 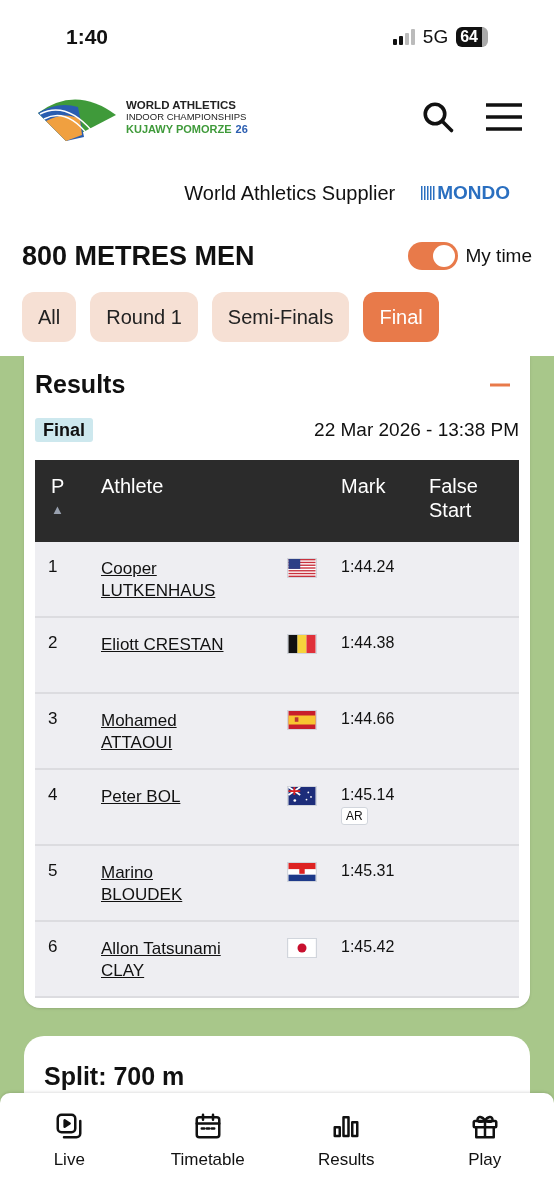 I want to click on round-tab: Semi-Finals, so click(x=280, y=317).